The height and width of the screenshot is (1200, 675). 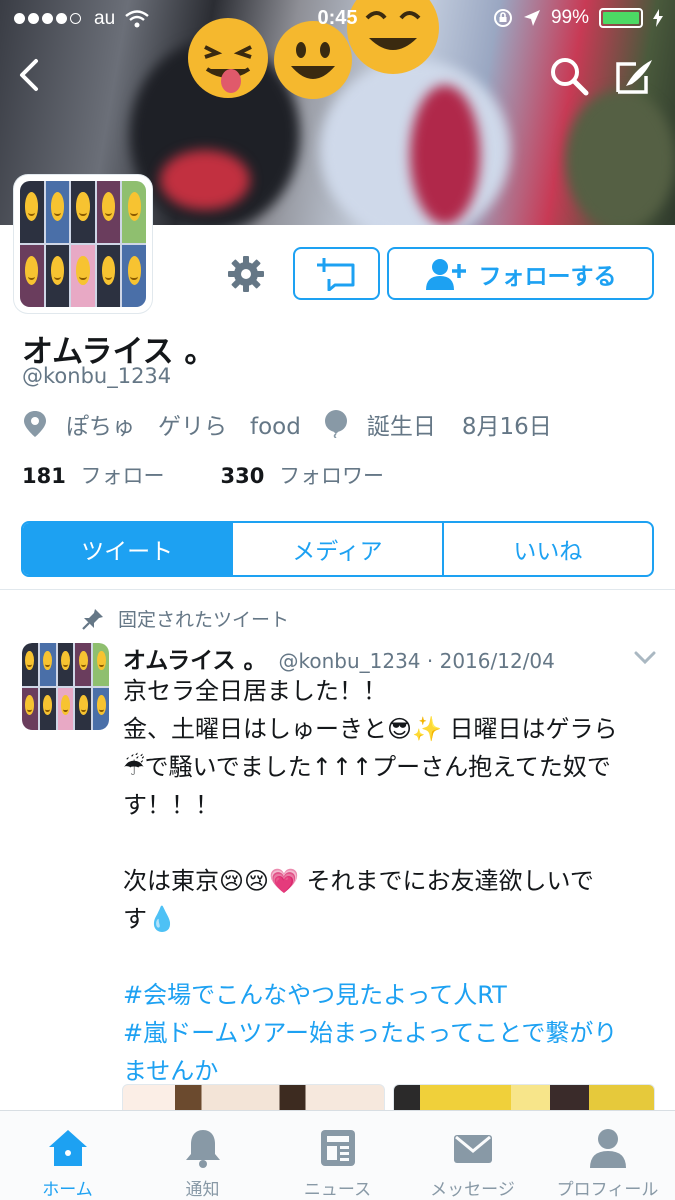 I want to click on tweet-author-meta: @konbu_1234 · 2016/12/04, so click(x=416, y=661).